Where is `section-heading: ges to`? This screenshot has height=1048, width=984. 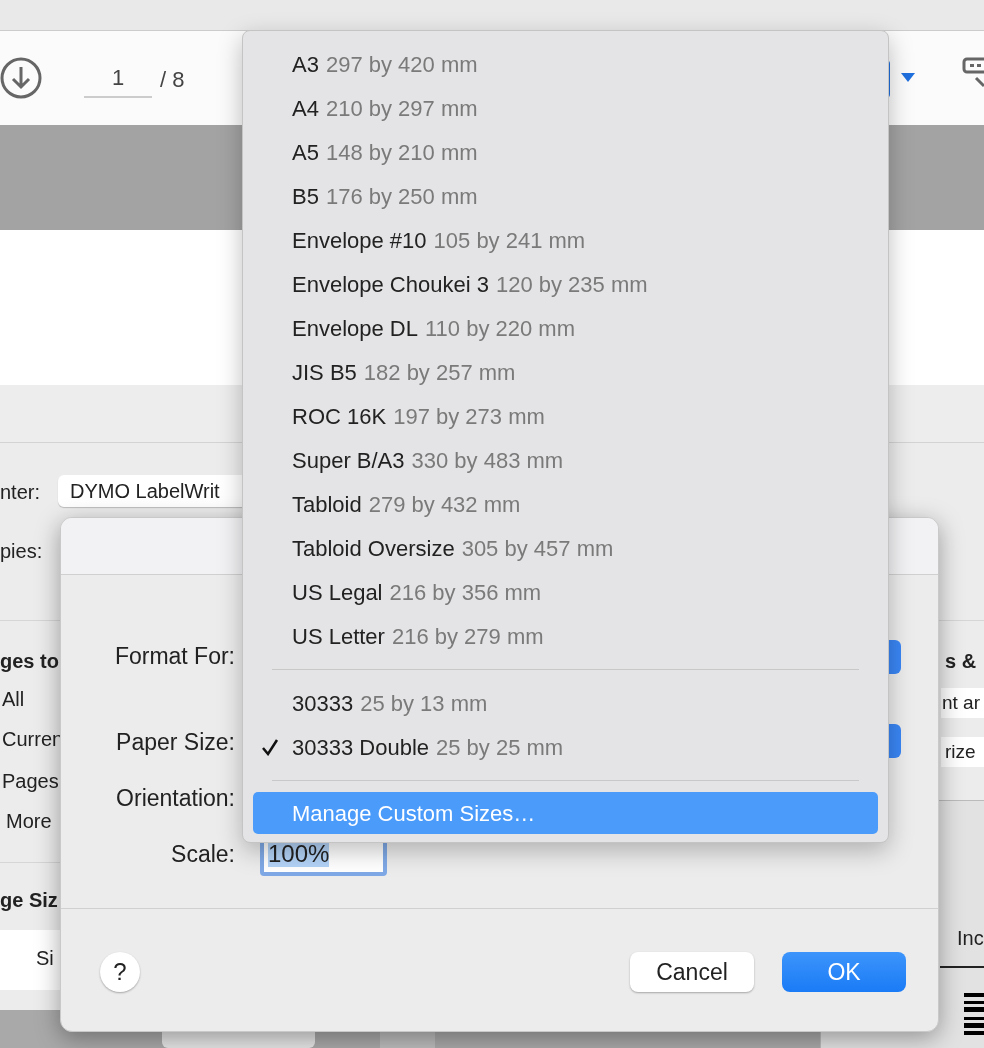 section-heading: ges to is located at coordinates (29, 661).